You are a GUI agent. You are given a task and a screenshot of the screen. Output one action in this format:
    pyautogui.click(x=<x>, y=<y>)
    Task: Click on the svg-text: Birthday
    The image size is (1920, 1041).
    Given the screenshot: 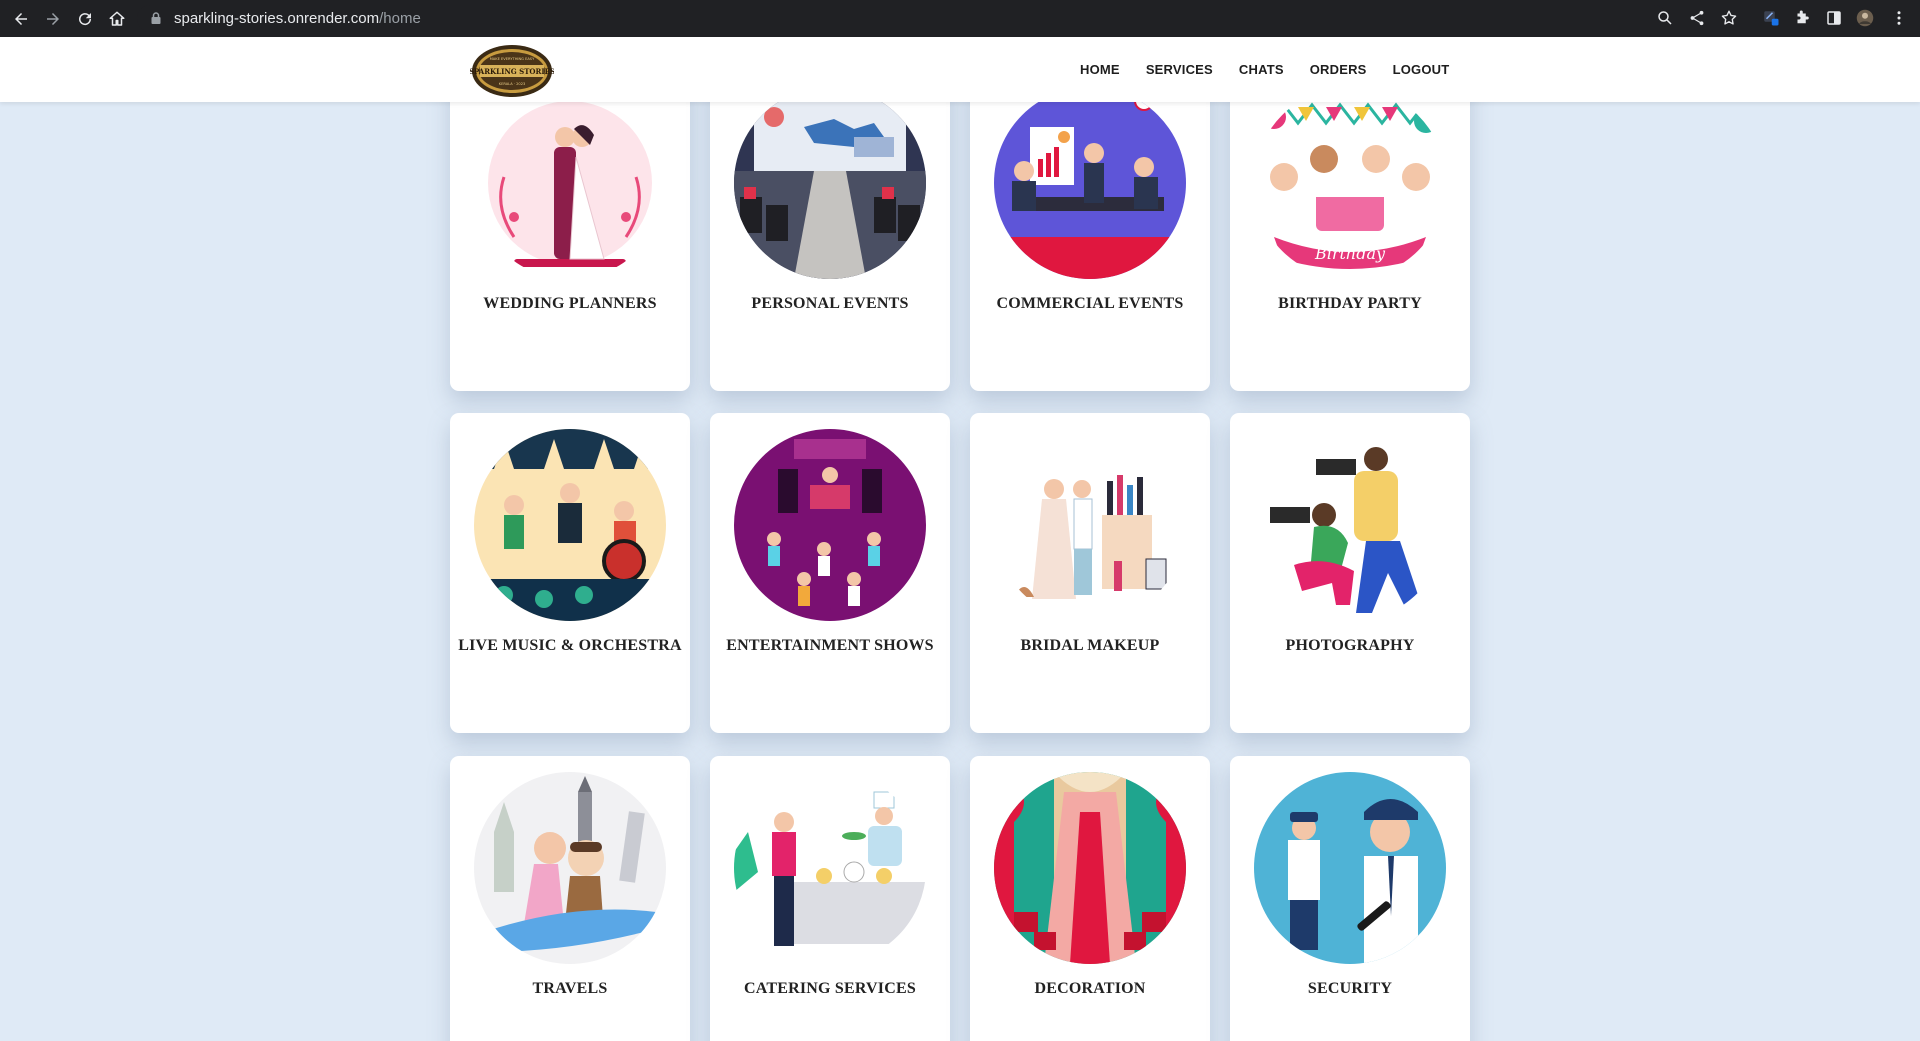 What is the action you would take?
    pyautogui.click(x=1350, y=253)
    